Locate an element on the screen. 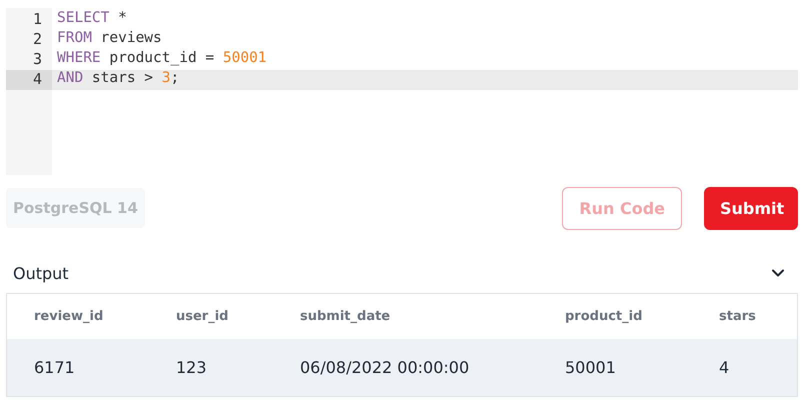 This screenshot has width=807, height=406. line-number: 2 is located at coordinates (37, 40).